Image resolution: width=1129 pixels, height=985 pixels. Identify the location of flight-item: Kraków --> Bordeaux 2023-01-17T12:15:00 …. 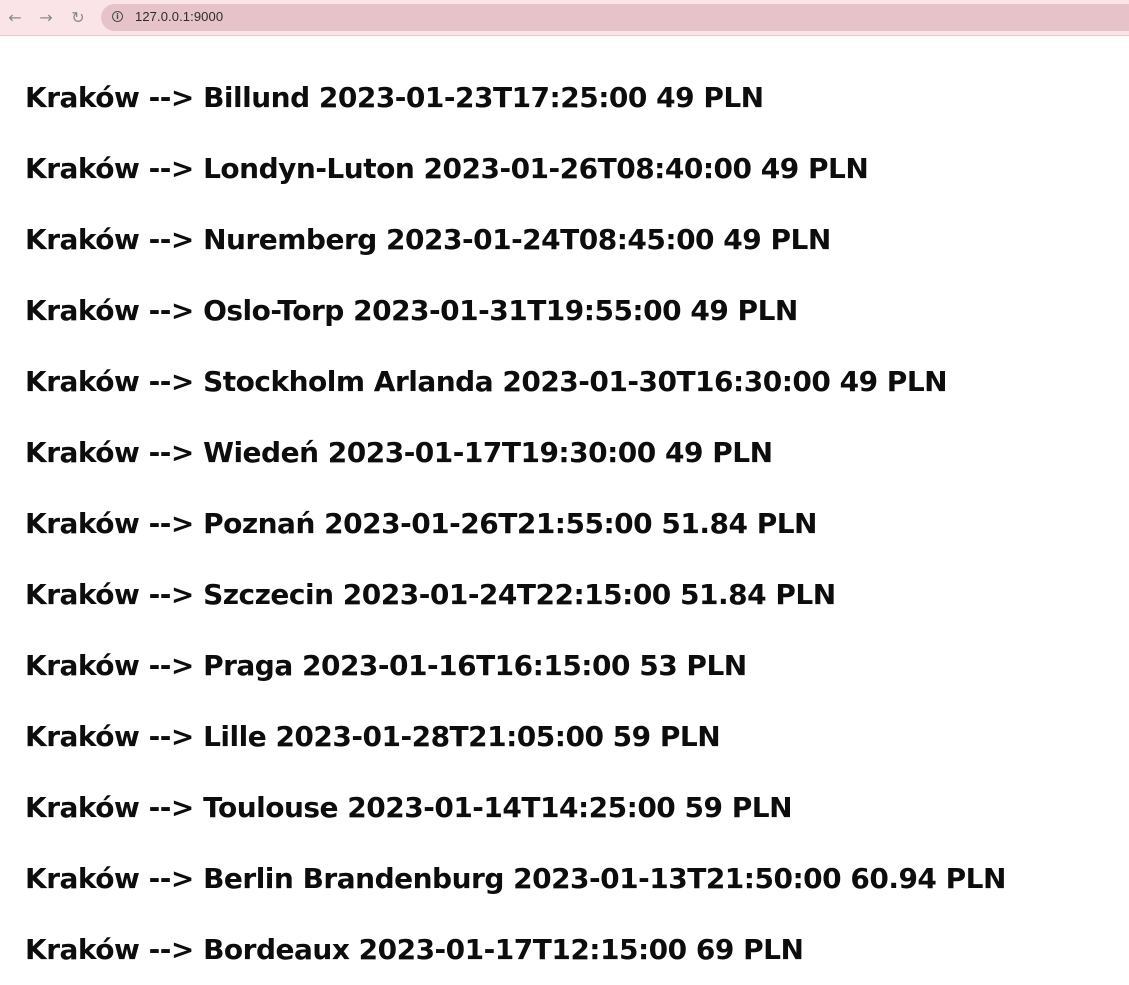
(414, 949).